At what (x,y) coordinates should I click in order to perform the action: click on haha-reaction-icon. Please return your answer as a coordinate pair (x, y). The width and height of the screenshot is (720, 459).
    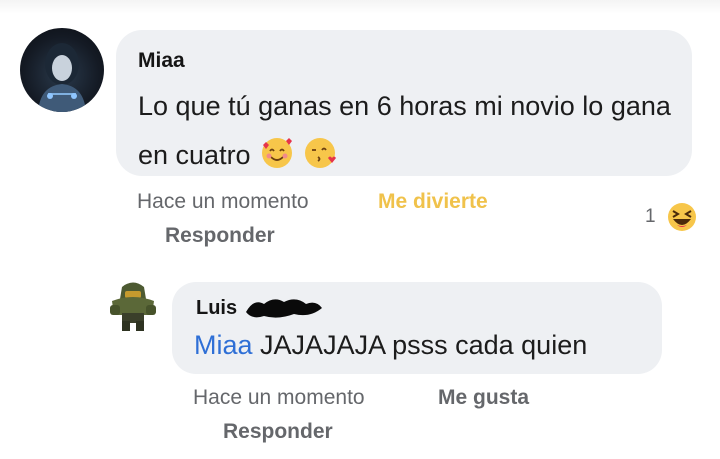
    Looking at the image, I should click on (682, 217).